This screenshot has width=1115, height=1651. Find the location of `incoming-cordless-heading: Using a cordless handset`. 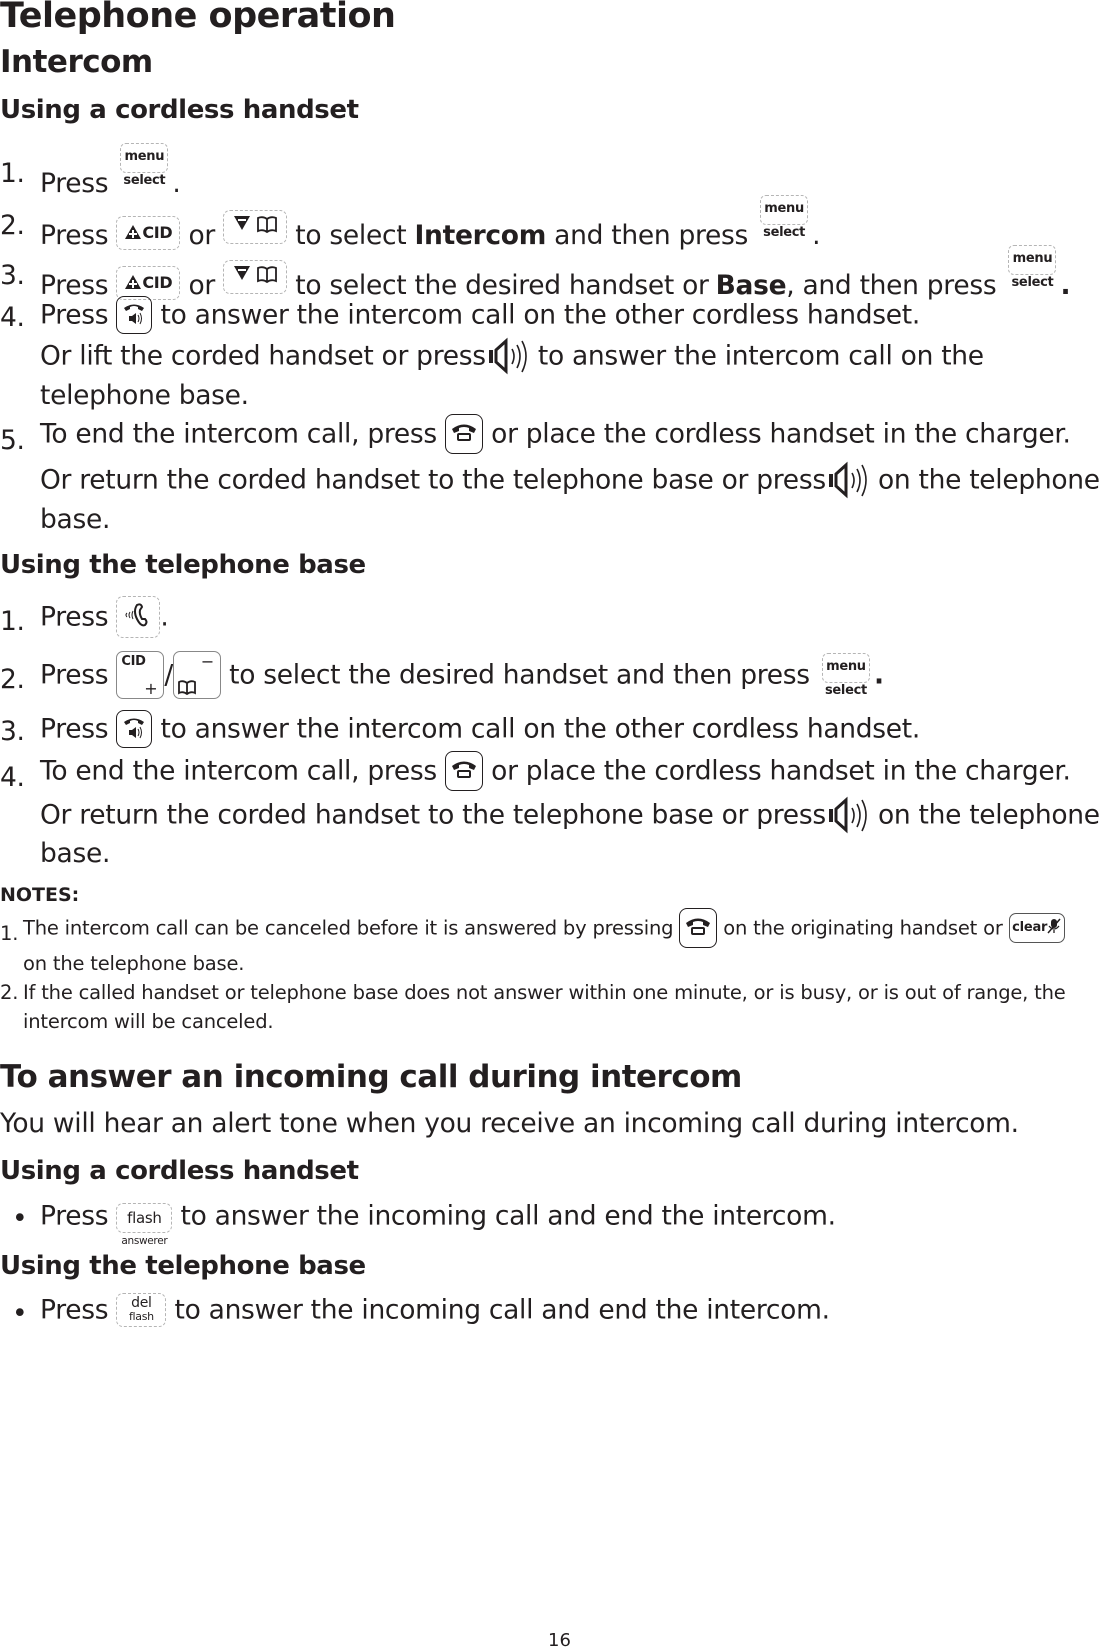

incoming-cordless-heading: Using a cordless handset is located at coordinates (179, 1171).